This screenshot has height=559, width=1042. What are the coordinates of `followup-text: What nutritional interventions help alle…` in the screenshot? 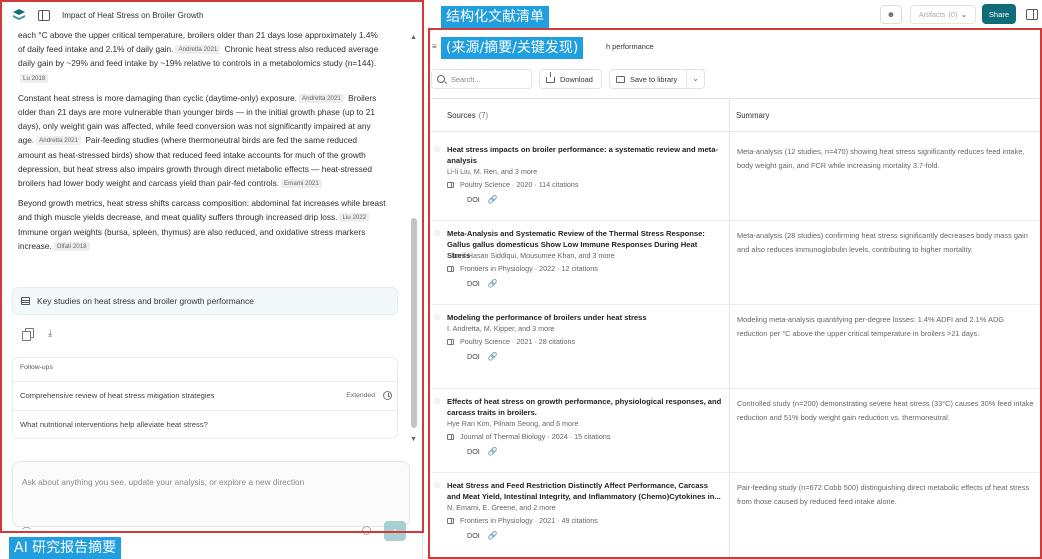 It's located at (114, 424).